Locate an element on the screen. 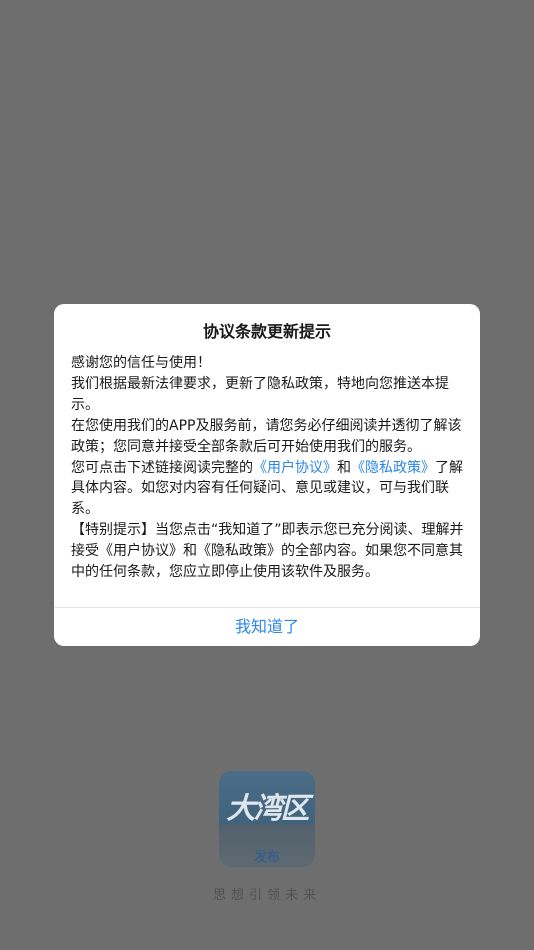 This screenshot has height=950, width=534. app-logo: 大湾区 发布 is located at coordinates (267, 819).